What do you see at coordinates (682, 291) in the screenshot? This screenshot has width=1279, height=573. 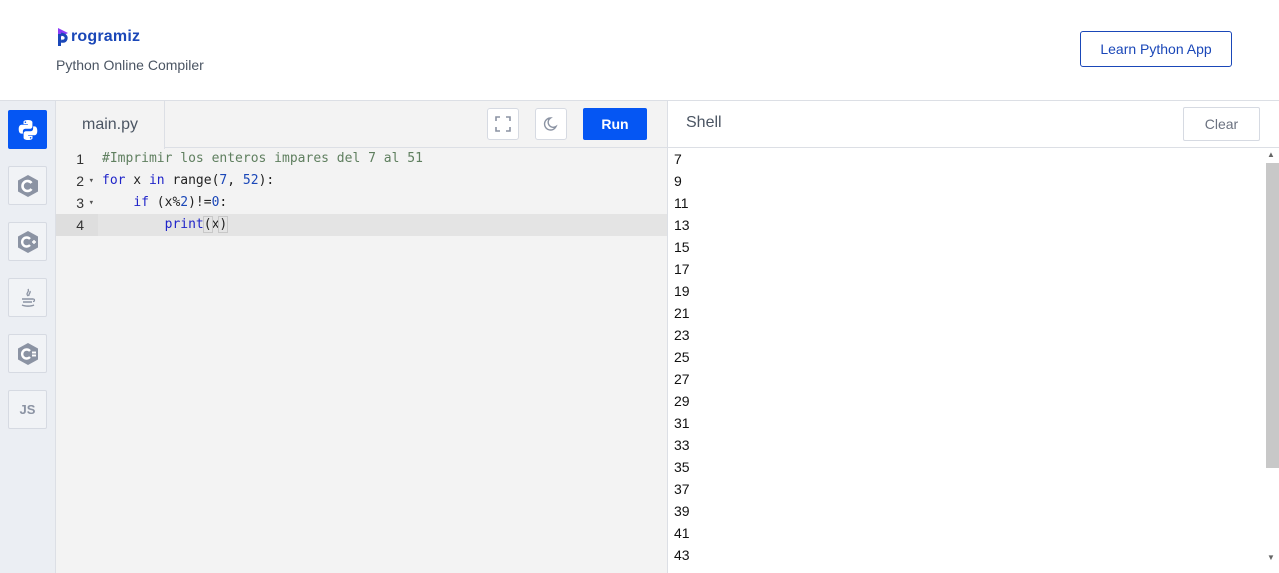 I see `shell-output-line: 19` at bounding box center [682, 291].